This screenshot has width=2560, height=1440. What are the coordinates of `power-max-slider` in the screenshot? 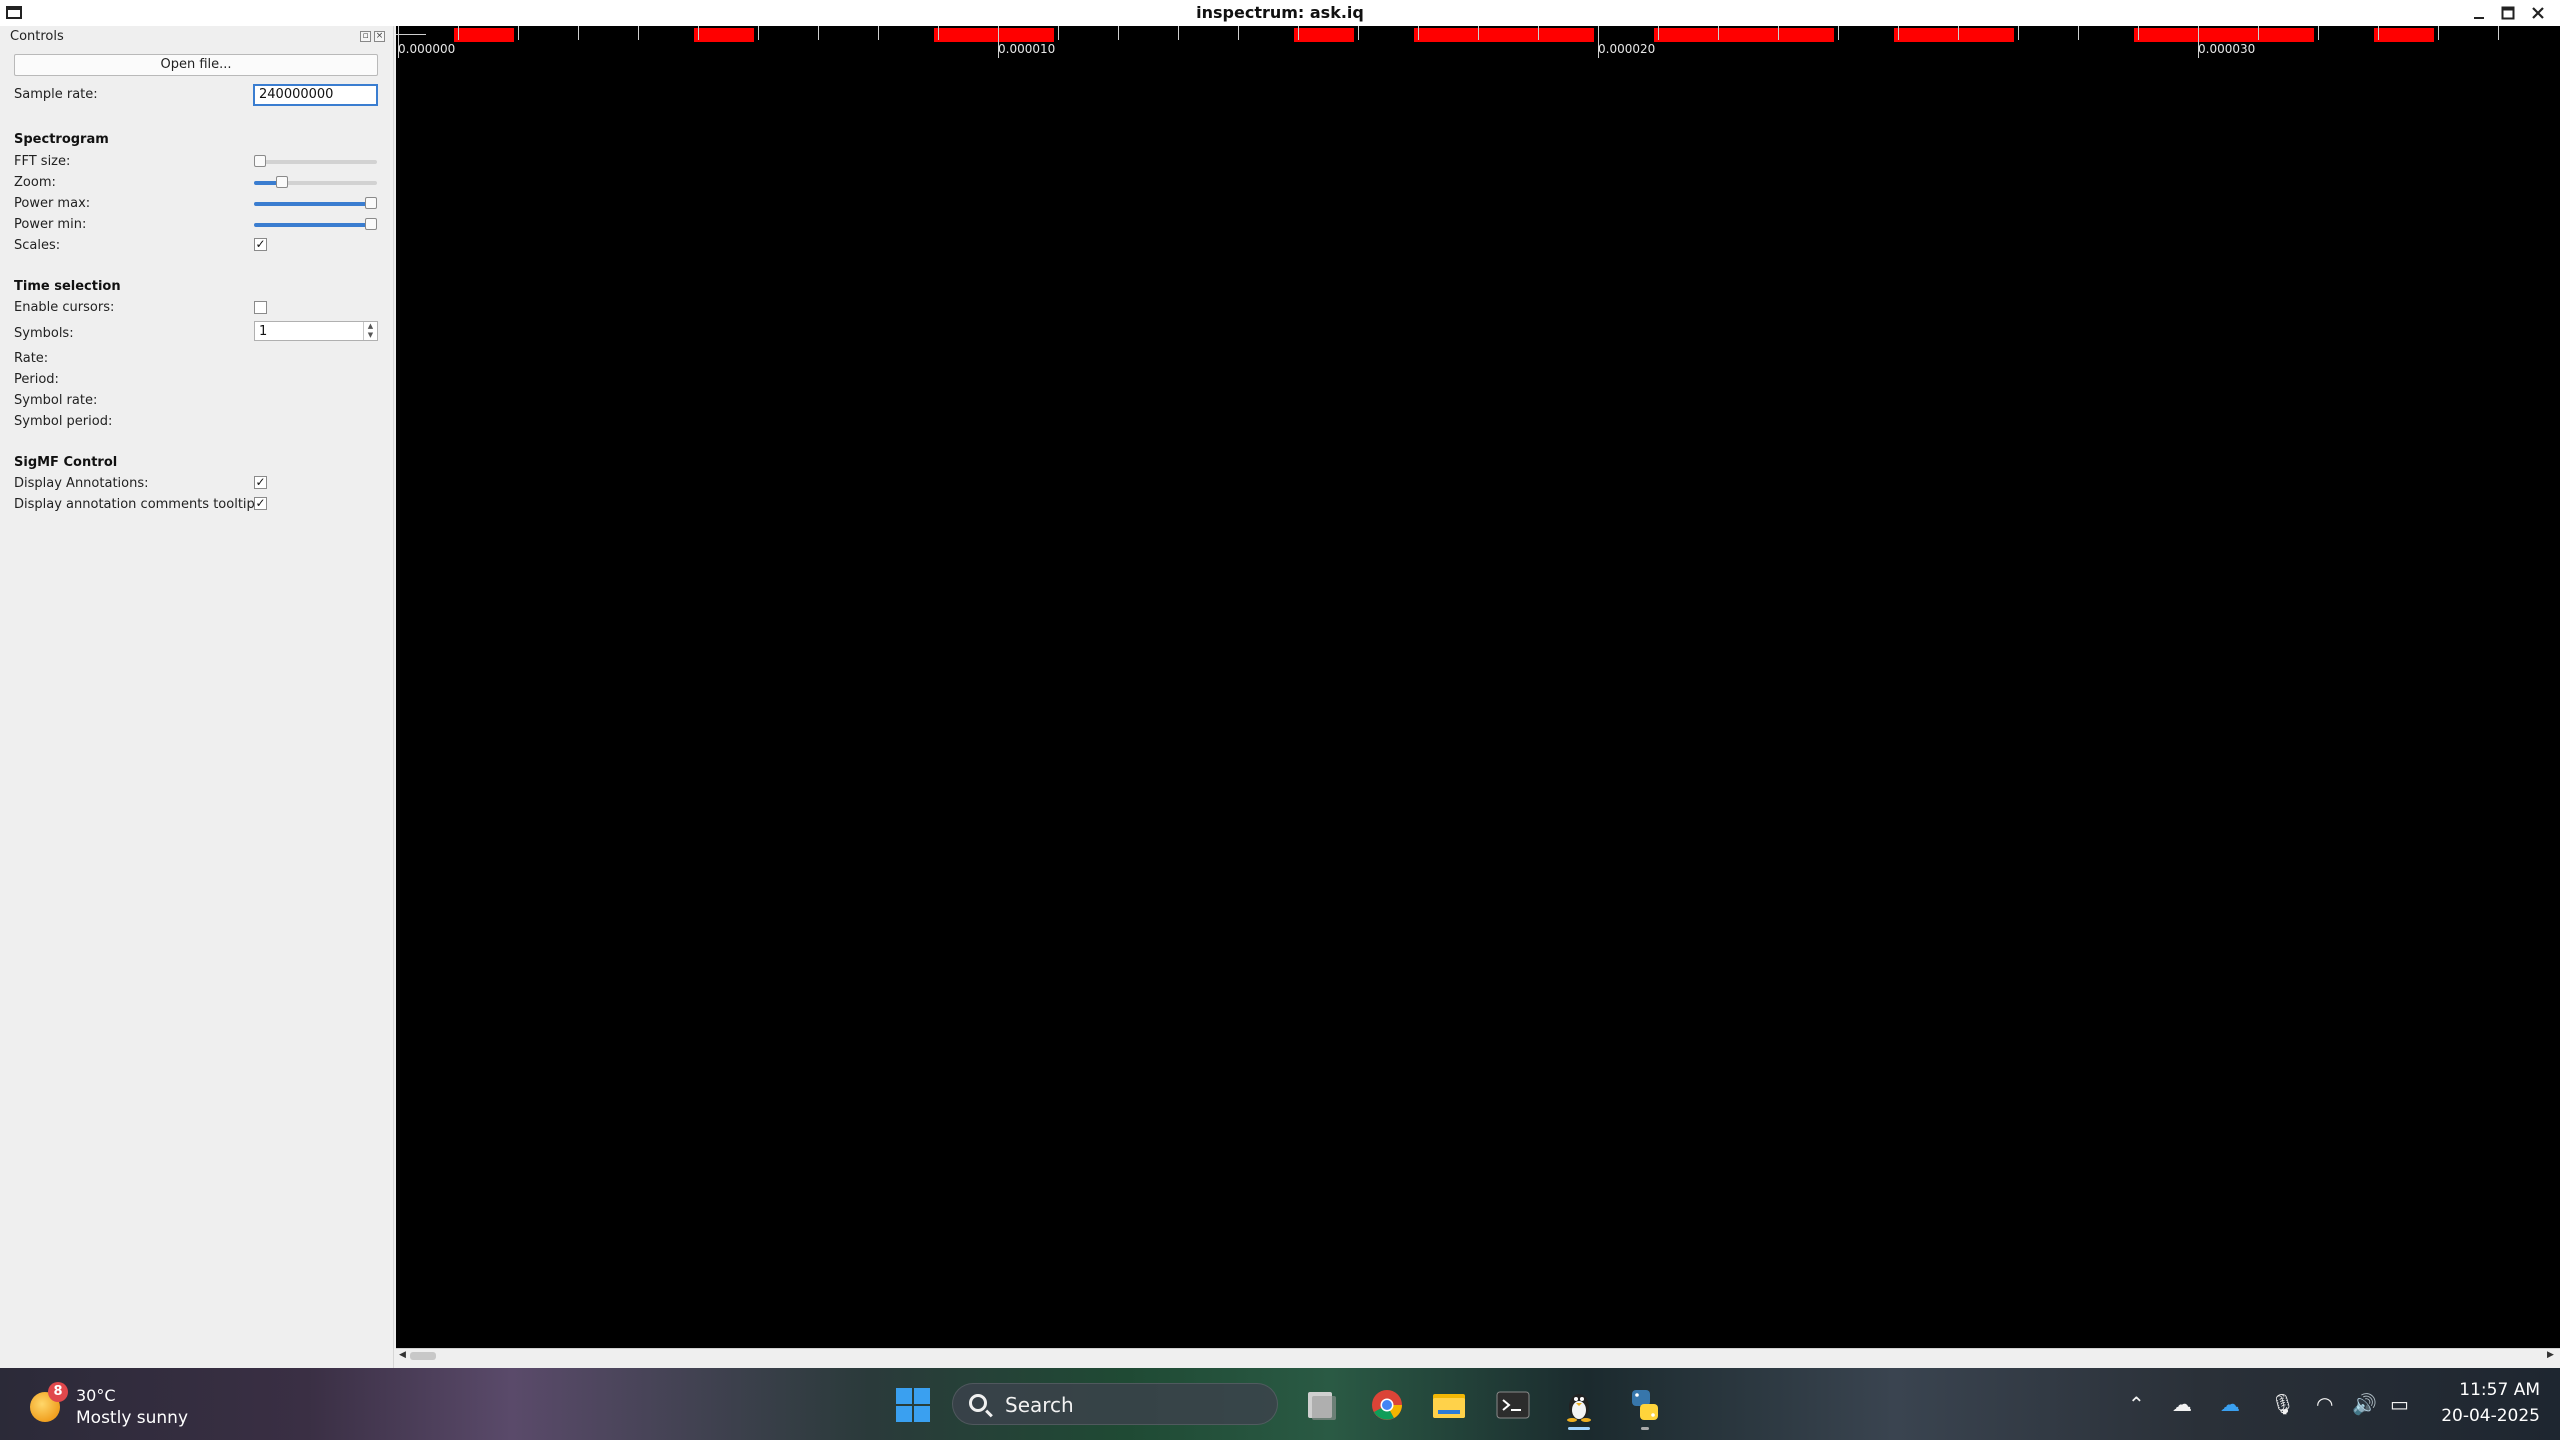 It's located at (315, 204).